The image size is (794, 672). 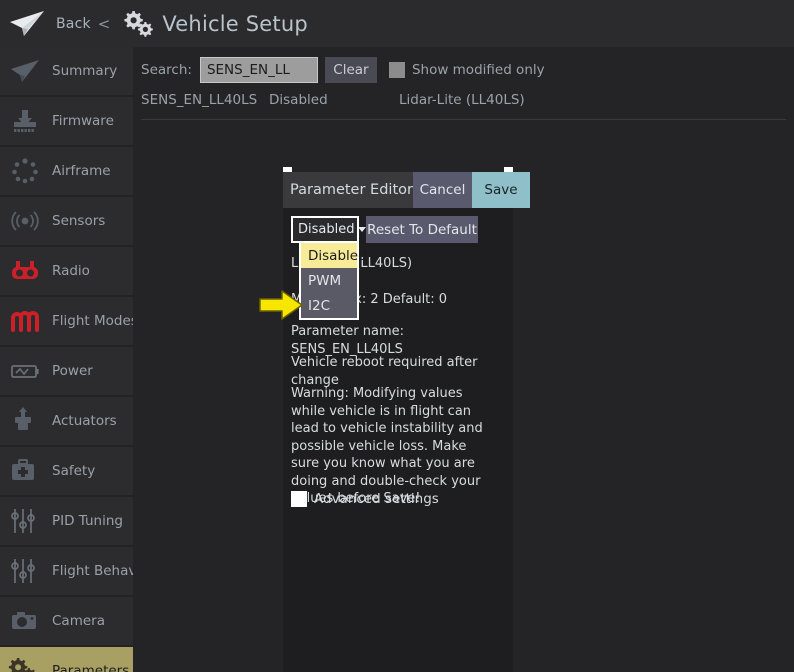 I want to click on clear-button: Clear, so click(x=350, y=70).